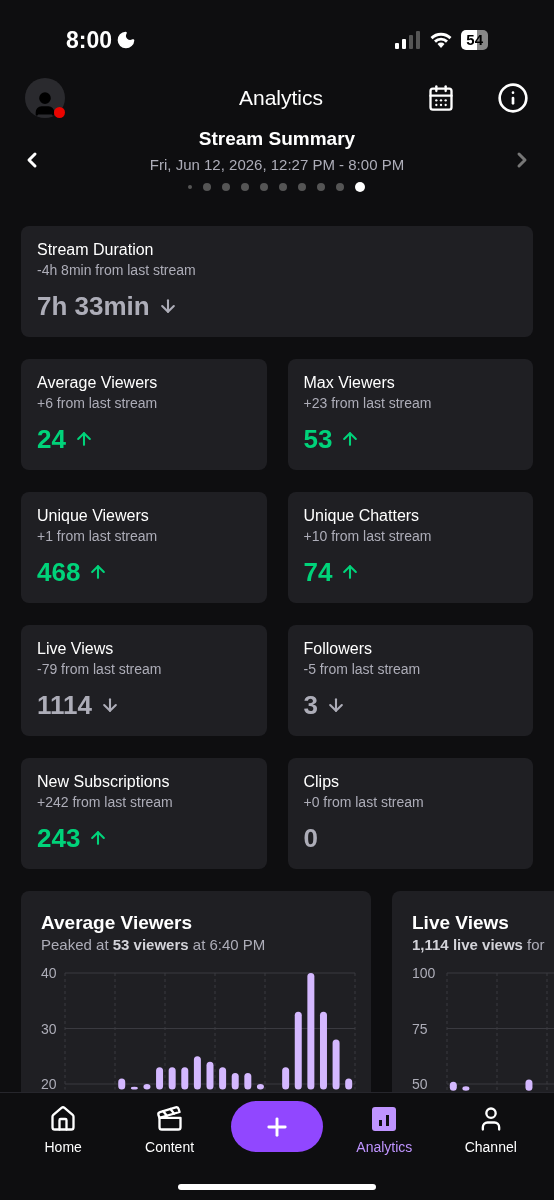  What do you see at coordinates (338, 649) in the screenshot?
I see `stat-label: Followers` at bounding box center [338, 649].